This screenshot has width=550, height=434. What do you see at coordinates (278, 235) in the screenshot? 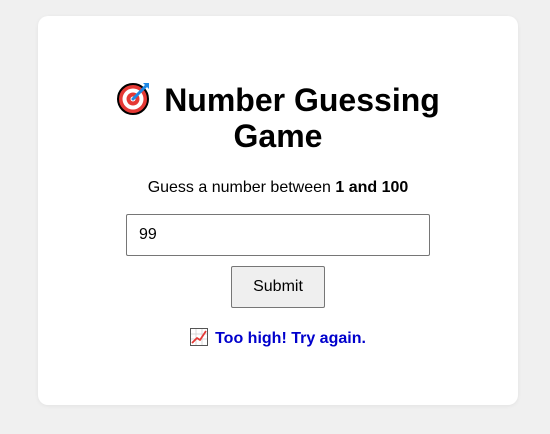
I see `guess-input` at bounding box center [278, 235].